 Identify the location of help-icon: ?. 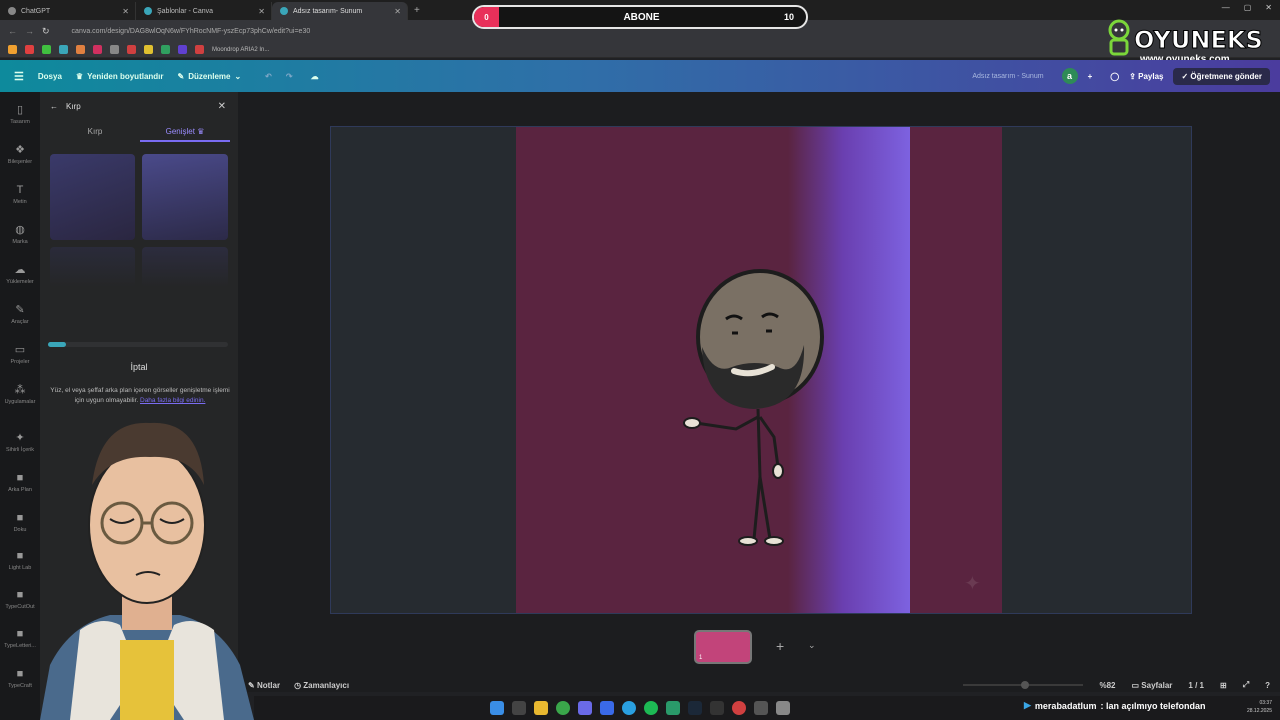
(1267, 685).